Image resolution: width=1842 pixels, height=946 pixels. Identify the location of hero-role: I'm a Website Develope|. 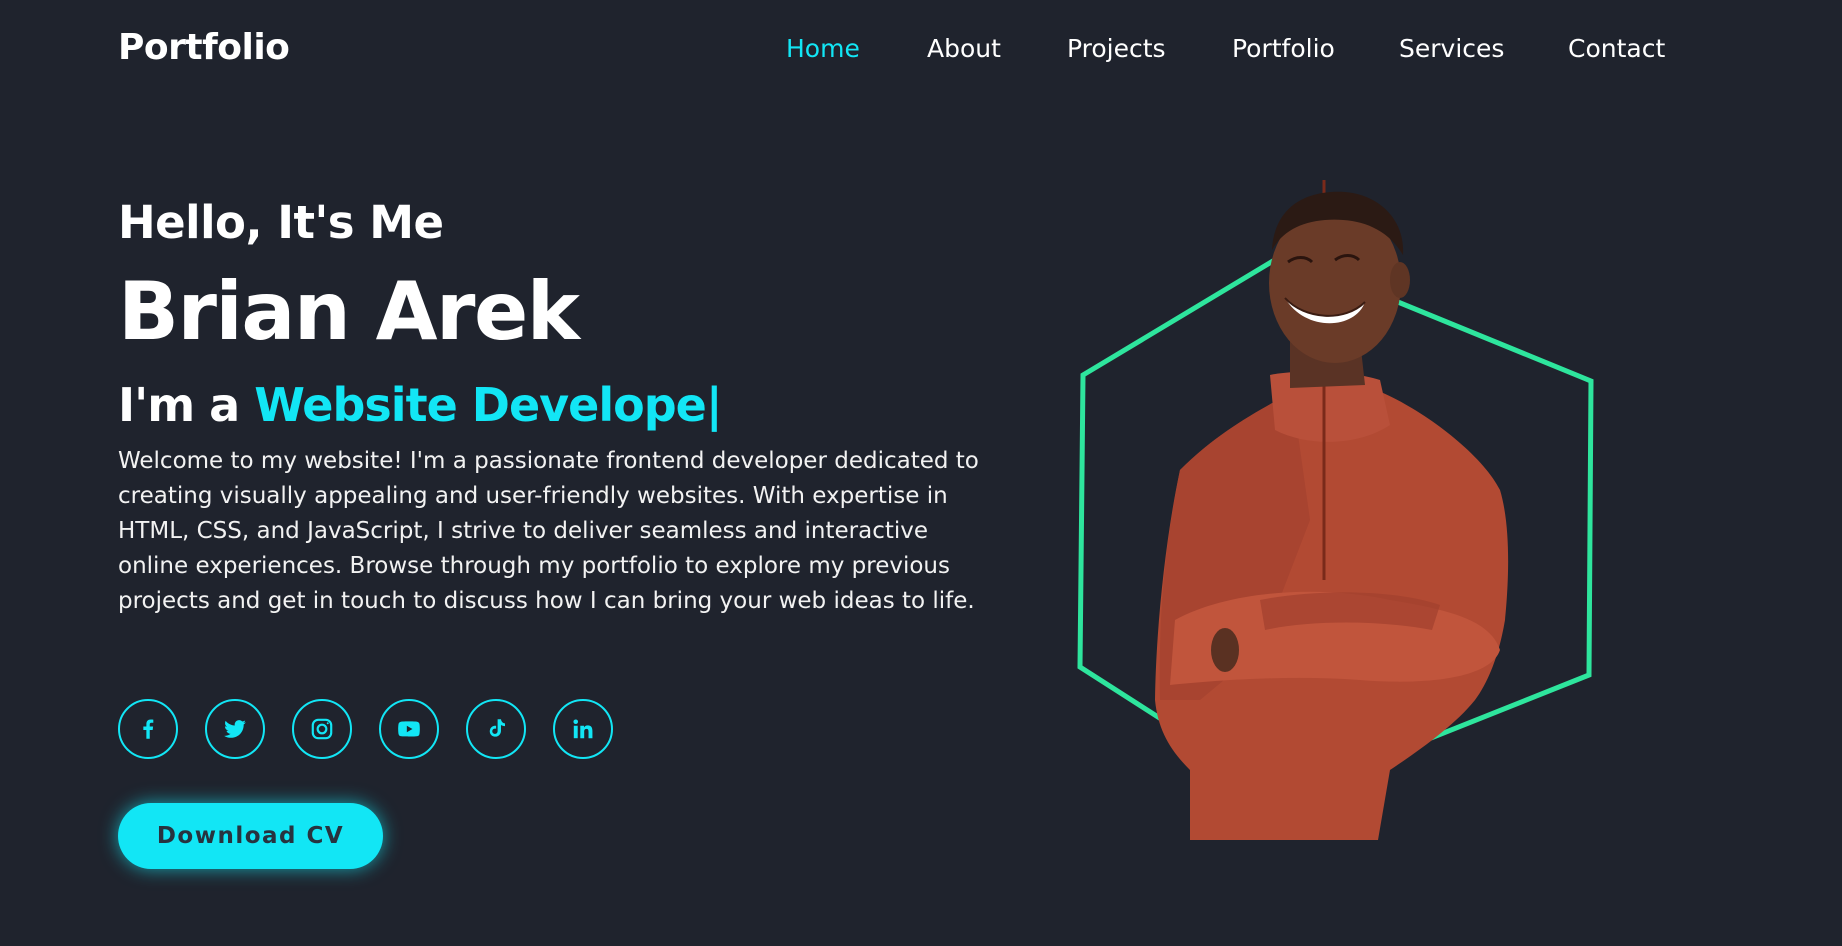
(420, 405).